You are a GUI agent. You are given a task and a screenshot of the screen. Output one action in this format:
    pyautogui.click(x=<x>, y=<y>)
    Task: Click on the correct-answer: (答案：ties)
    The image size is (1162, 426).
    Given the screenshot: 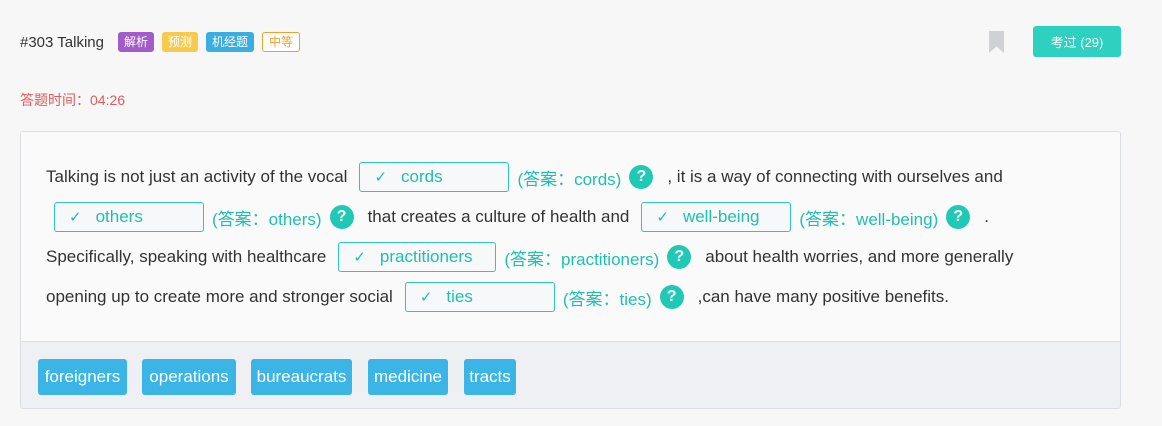 What is the action you would take?
    pyautogui.click(x=607, y=299)
    